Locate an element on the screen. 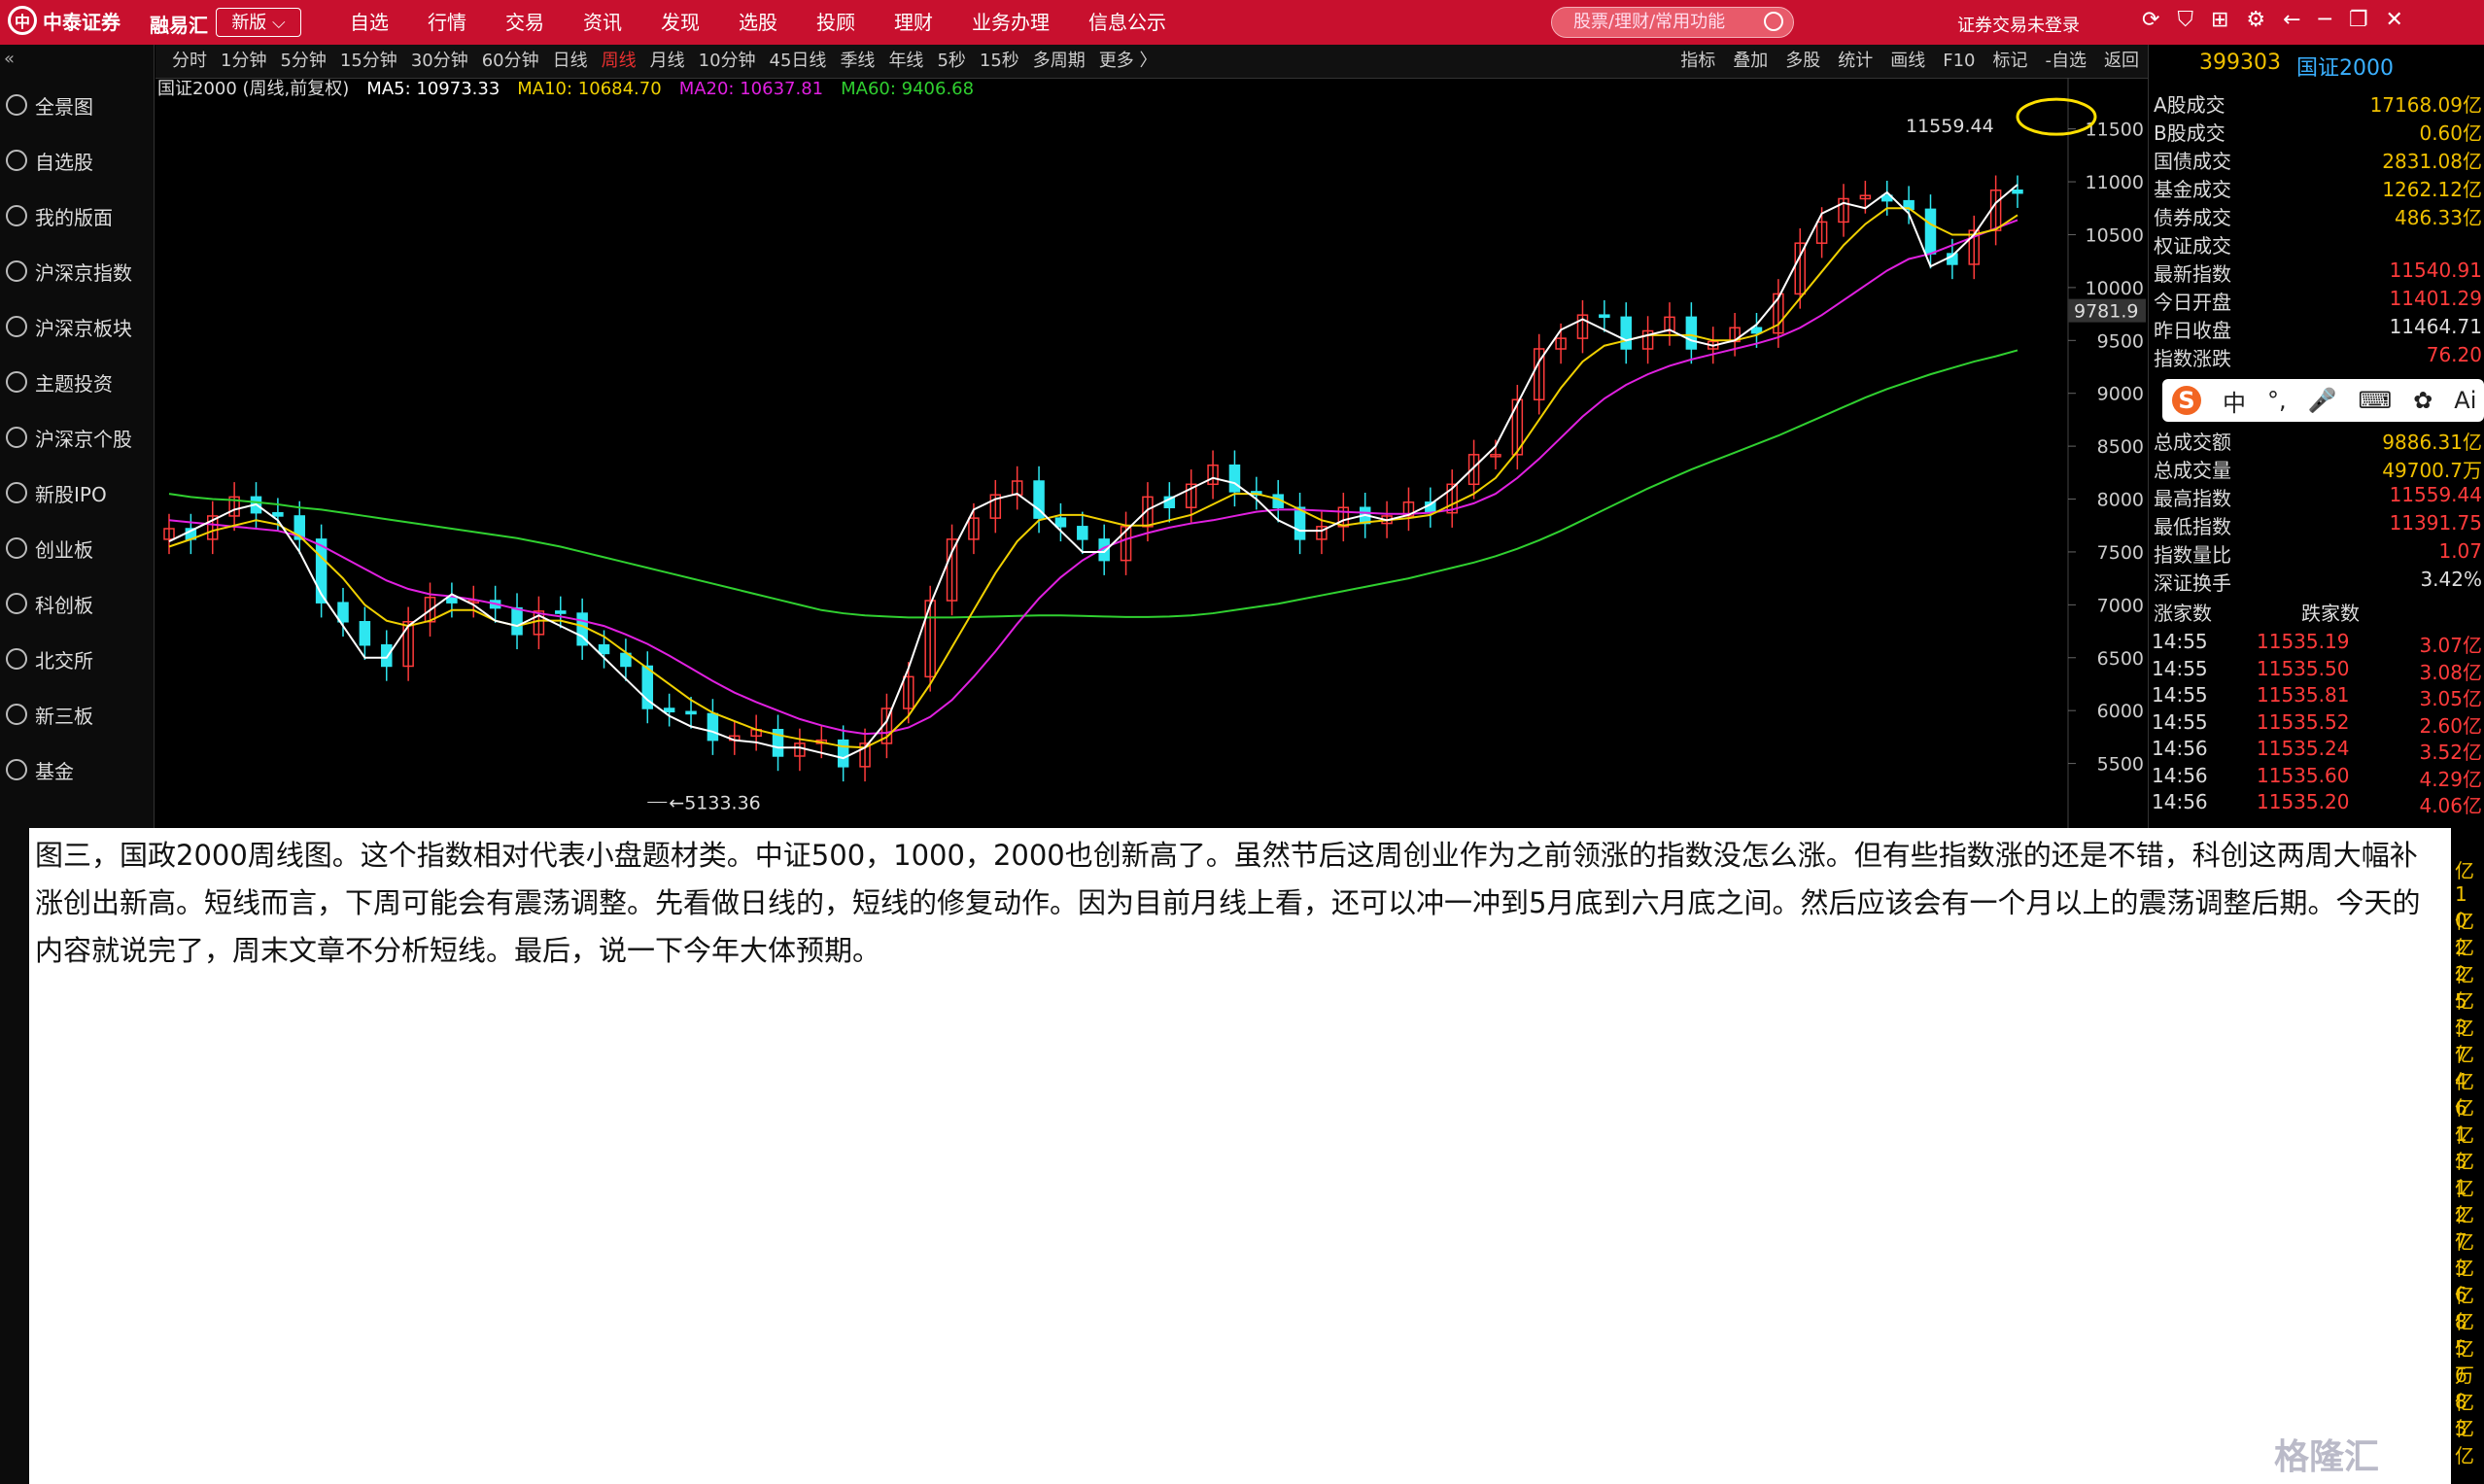 The width and height of the screenshot is (2484, 1484). menu-item-6: 投顾 is located at coordinates (836, 22).